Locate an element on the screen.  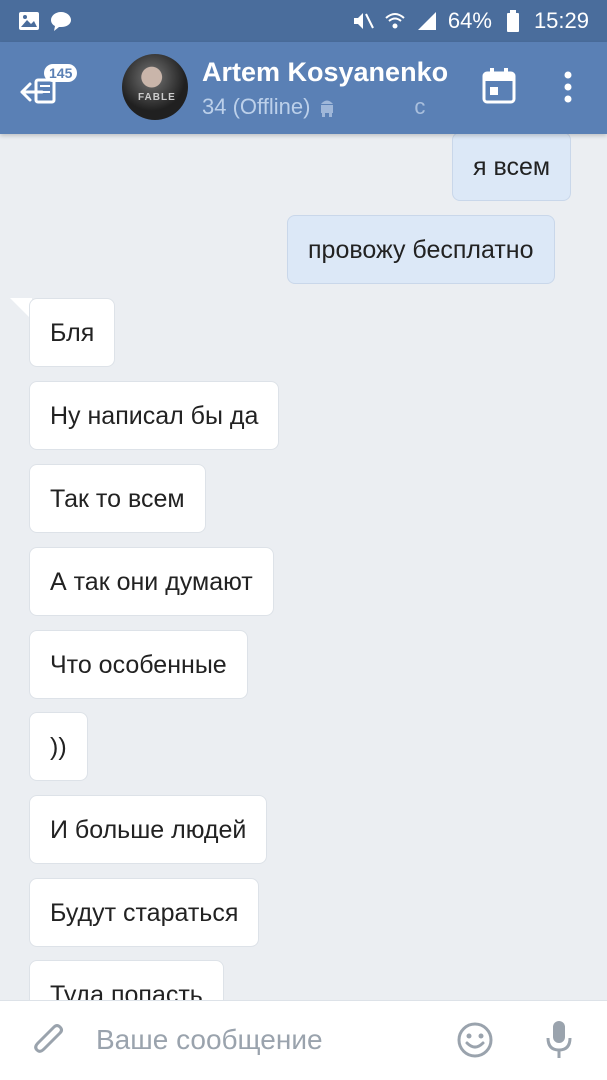
battery-icon is located at coordinates (513, 21).